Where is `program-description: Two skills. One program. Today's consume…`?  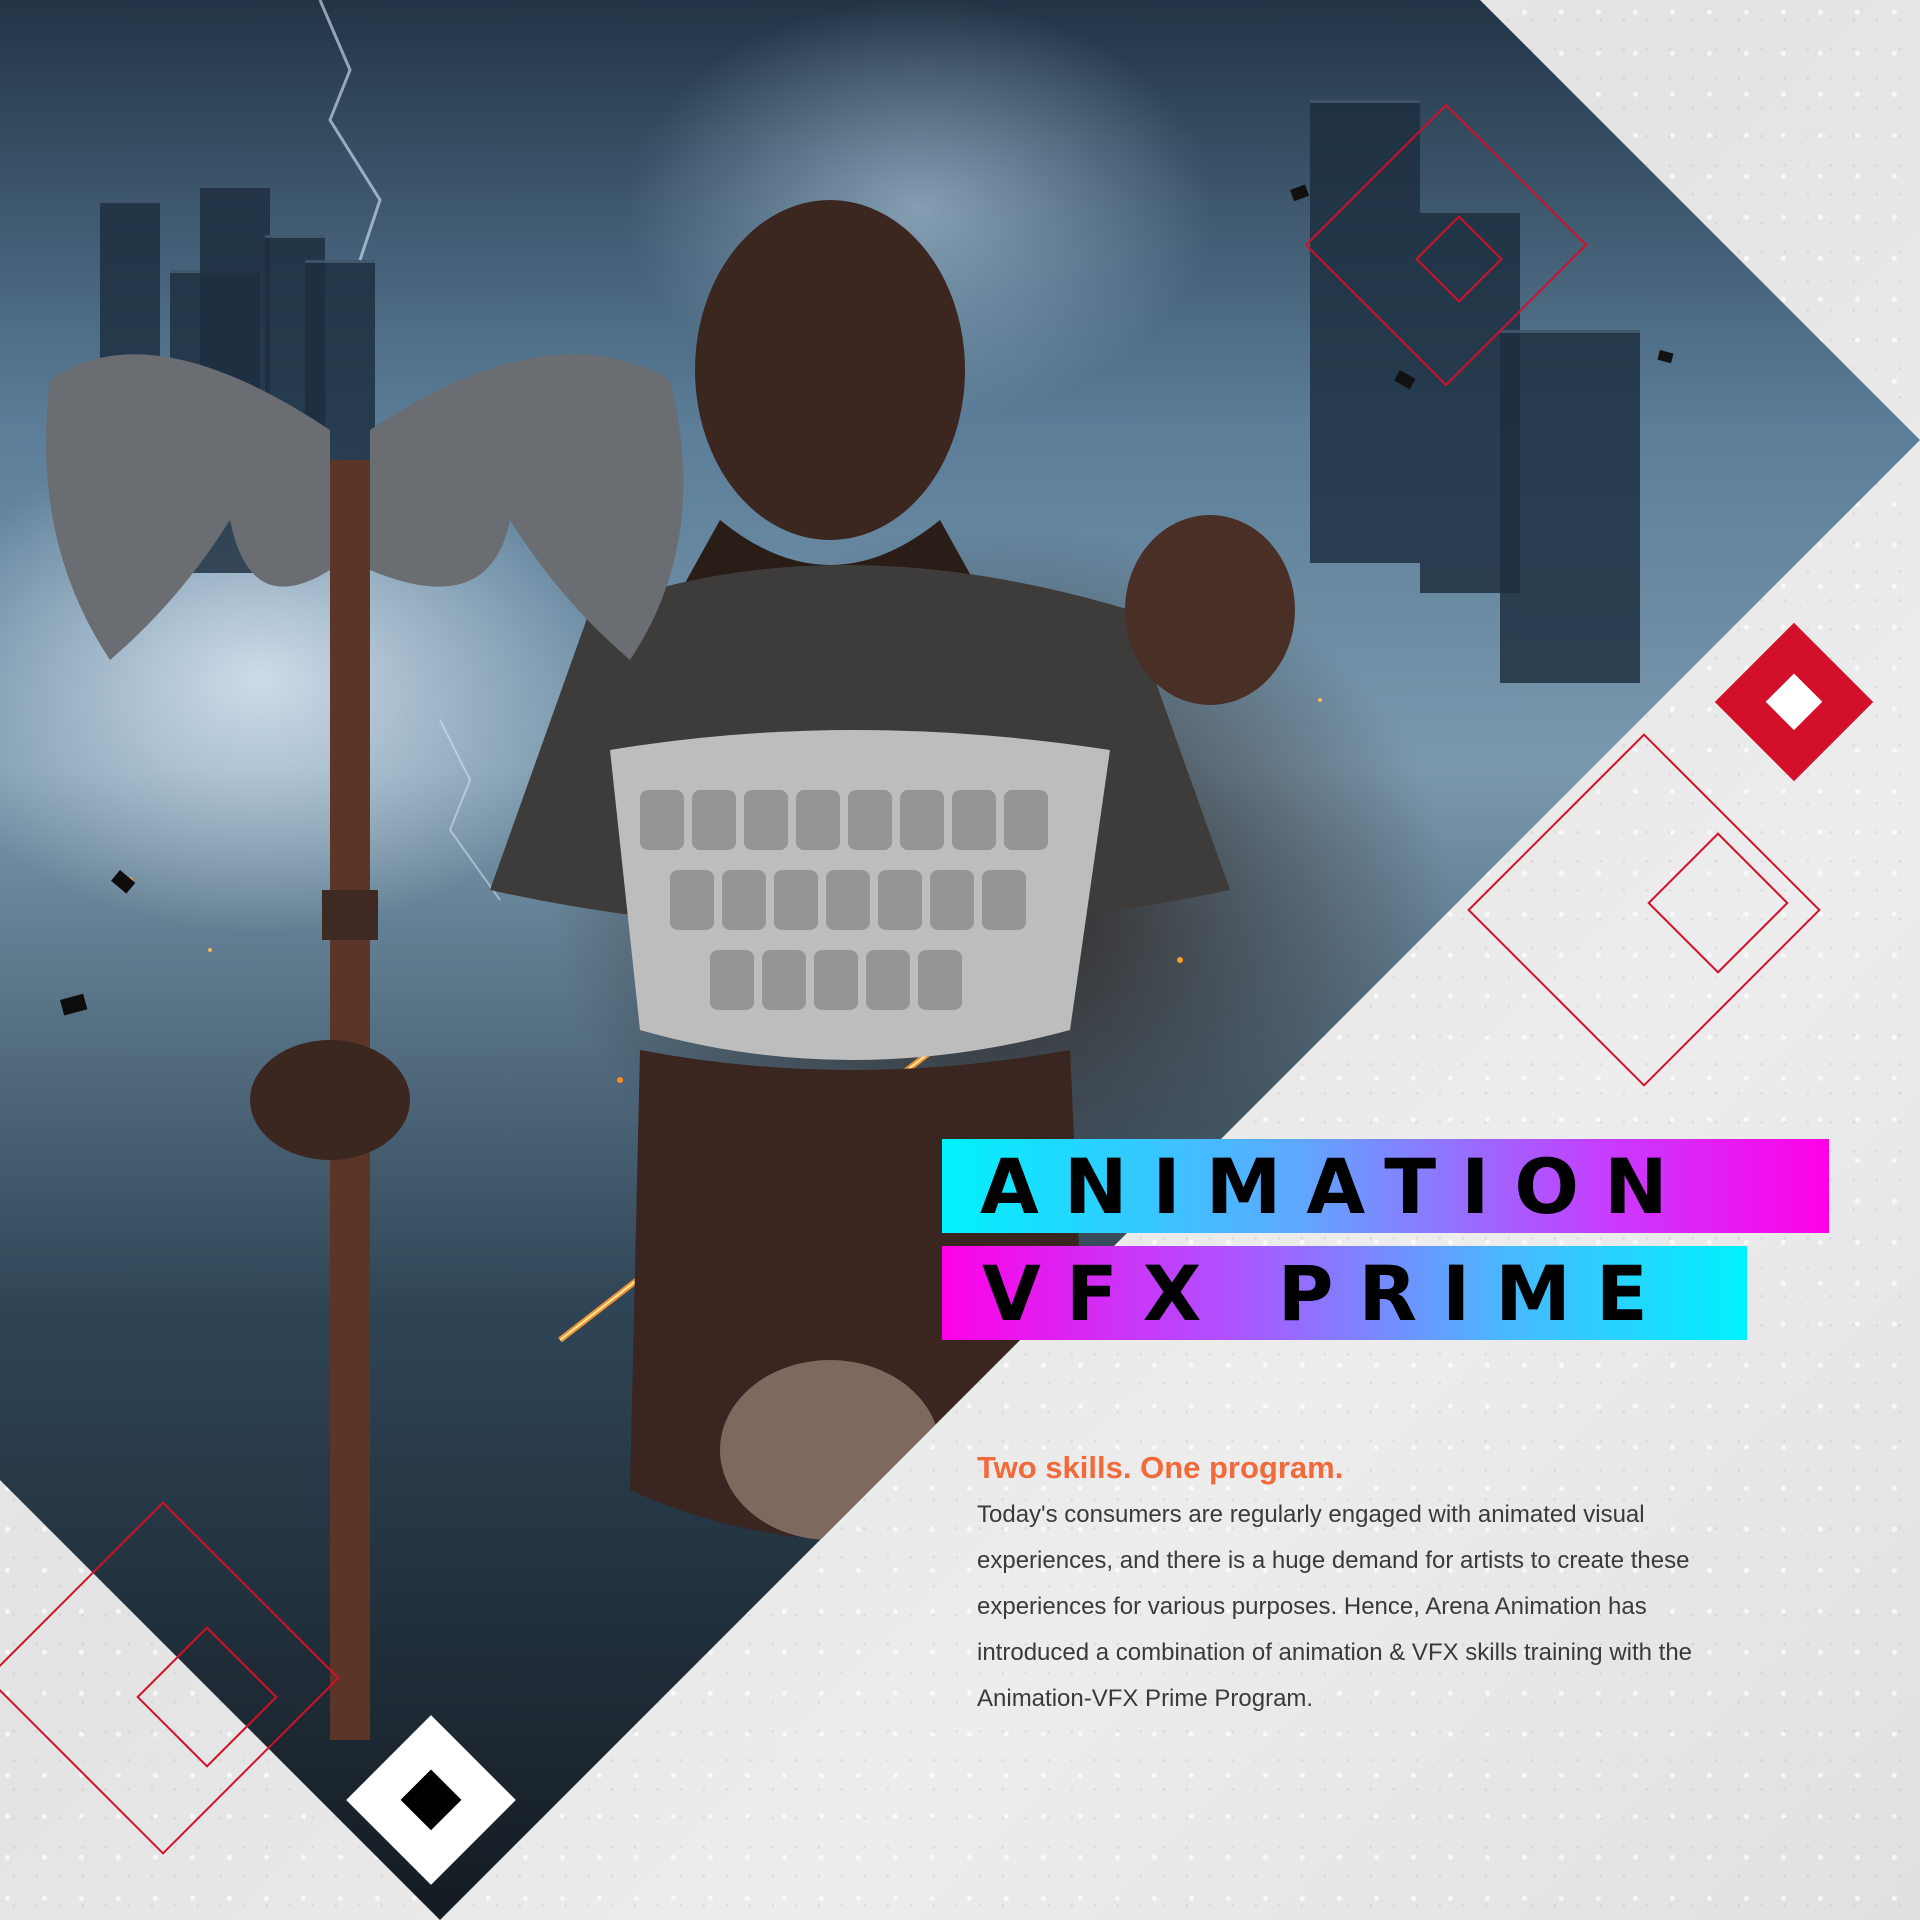
program-description: Two skills. One program. Today's consume… is located at coordinates (1352, 1586).